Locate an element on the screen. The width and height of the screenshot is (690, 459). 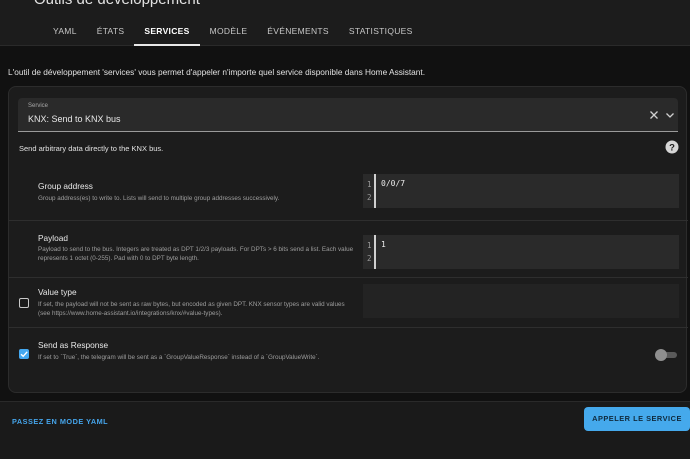
yaml-mode-button: PASSEZ EN MODE YAML is located at coordinates (60, 421).